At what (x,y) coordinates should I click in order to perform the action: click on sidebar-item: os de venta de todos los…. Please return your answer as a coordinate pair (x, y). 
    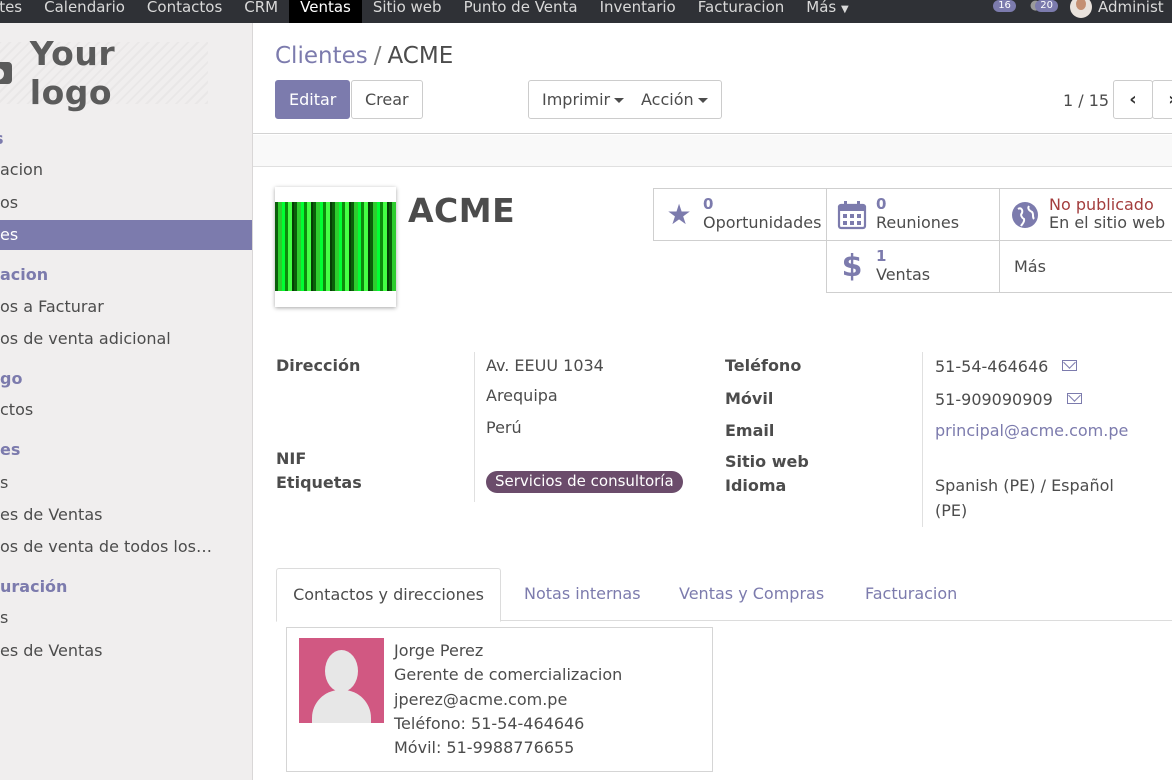
    Looking at the image, I should click on (126, 547).